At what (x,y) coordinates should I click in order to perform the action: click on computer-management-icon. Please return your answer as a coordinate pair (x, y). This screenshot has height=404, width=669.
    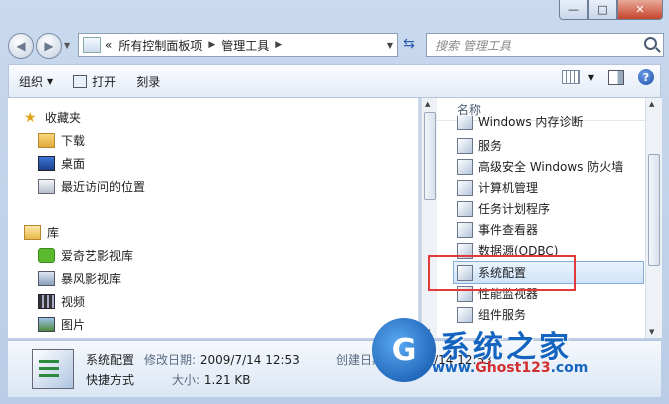
    Looking at the image, I should click on (465, 187).